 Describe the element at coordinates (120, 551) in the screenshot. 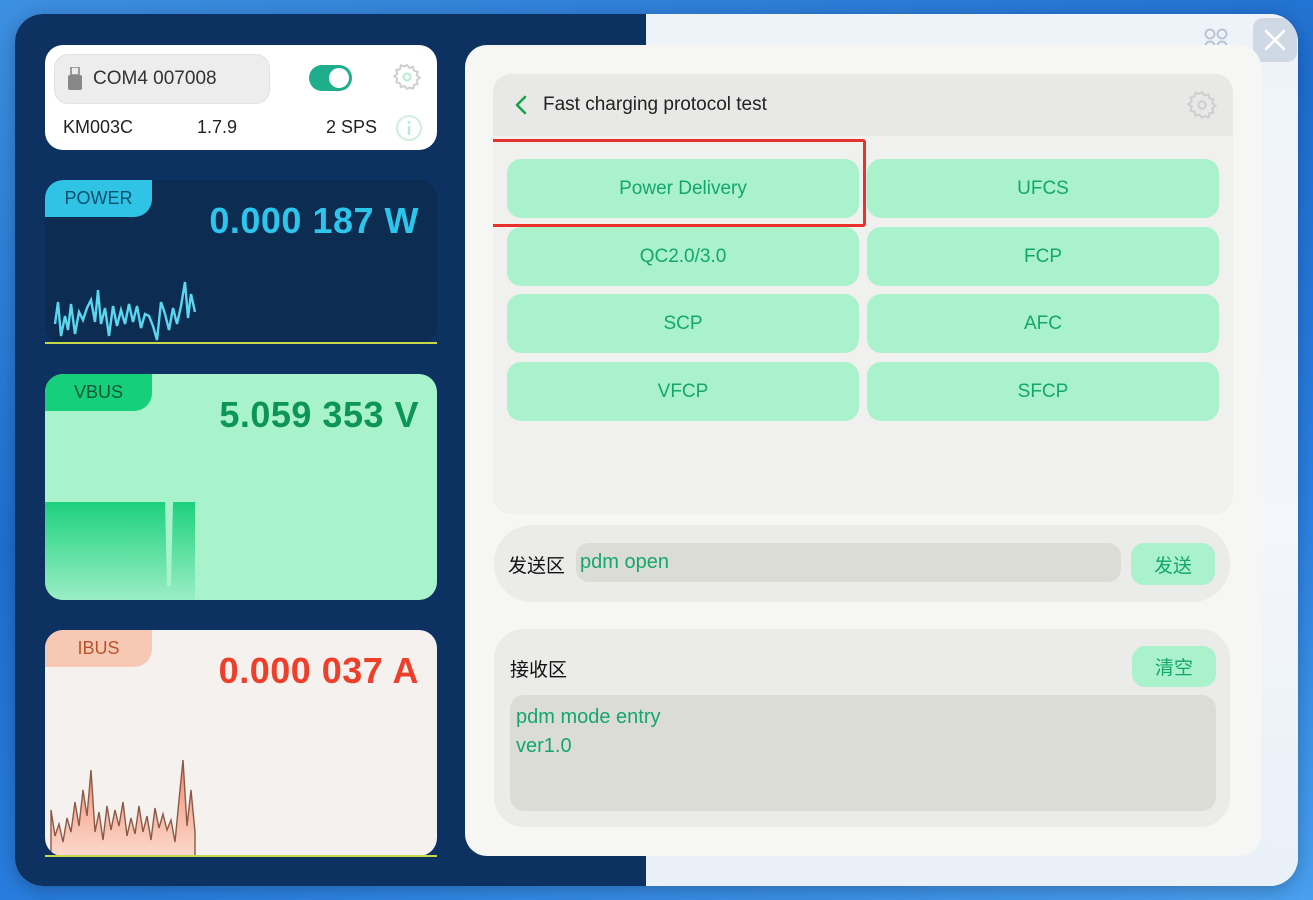

I see `vbus-sparkline` at that location.